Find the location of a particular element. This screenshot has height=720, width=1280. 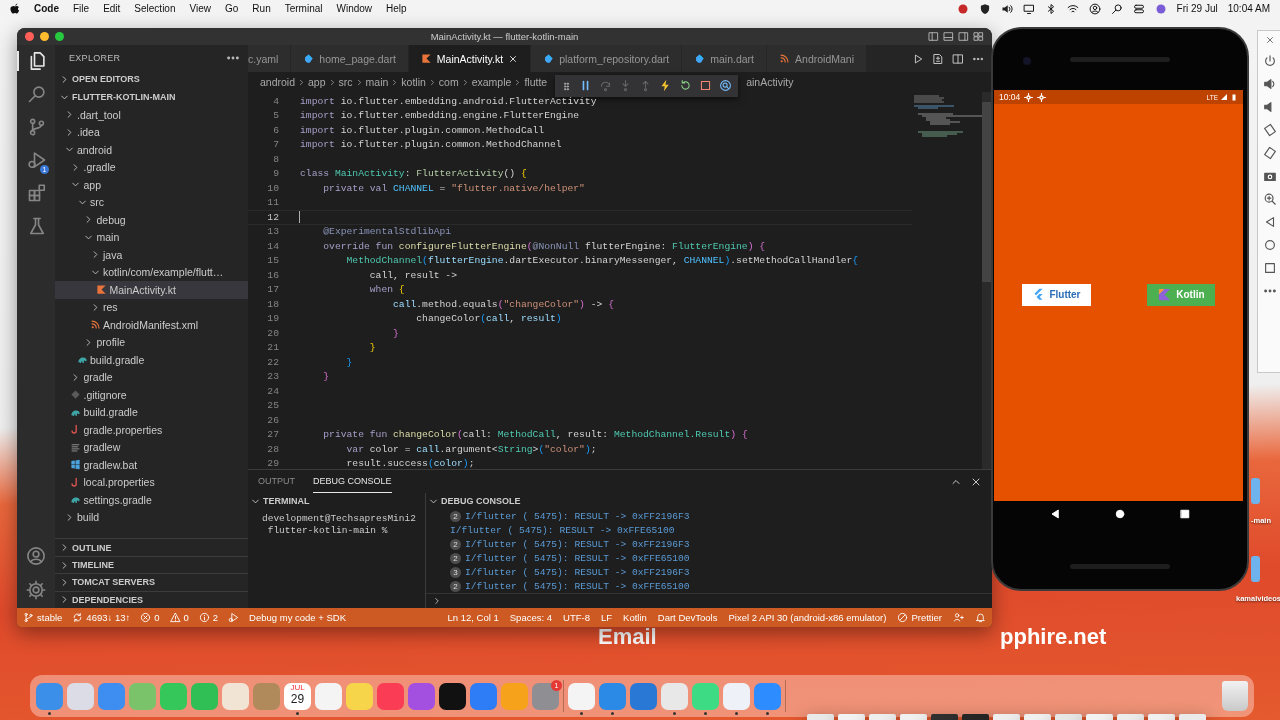

breadcrumb: com is located at coordinates (448, 82).